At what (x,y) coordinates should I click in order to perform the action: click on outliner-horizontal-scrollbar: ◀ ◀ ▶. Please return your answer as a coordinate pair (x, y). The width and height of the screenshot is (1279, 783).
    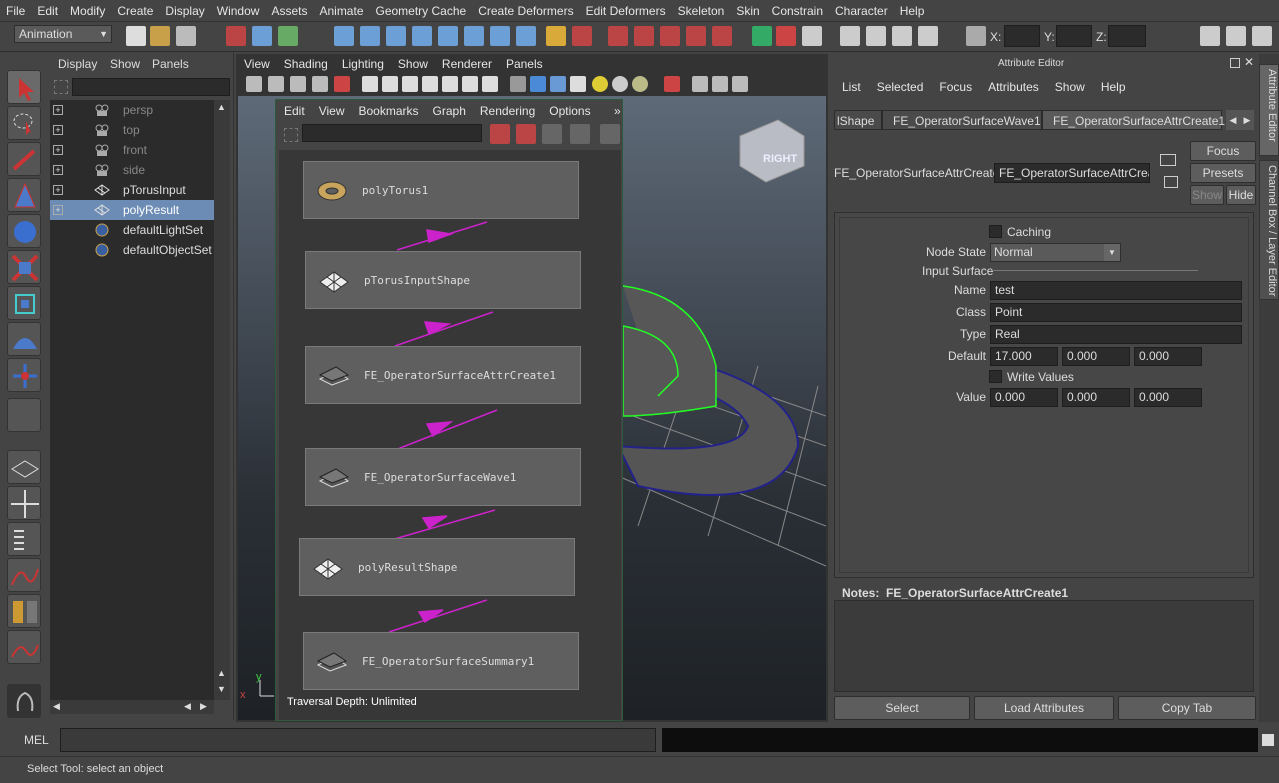
    Looking at the image, I should click on (132, 707).